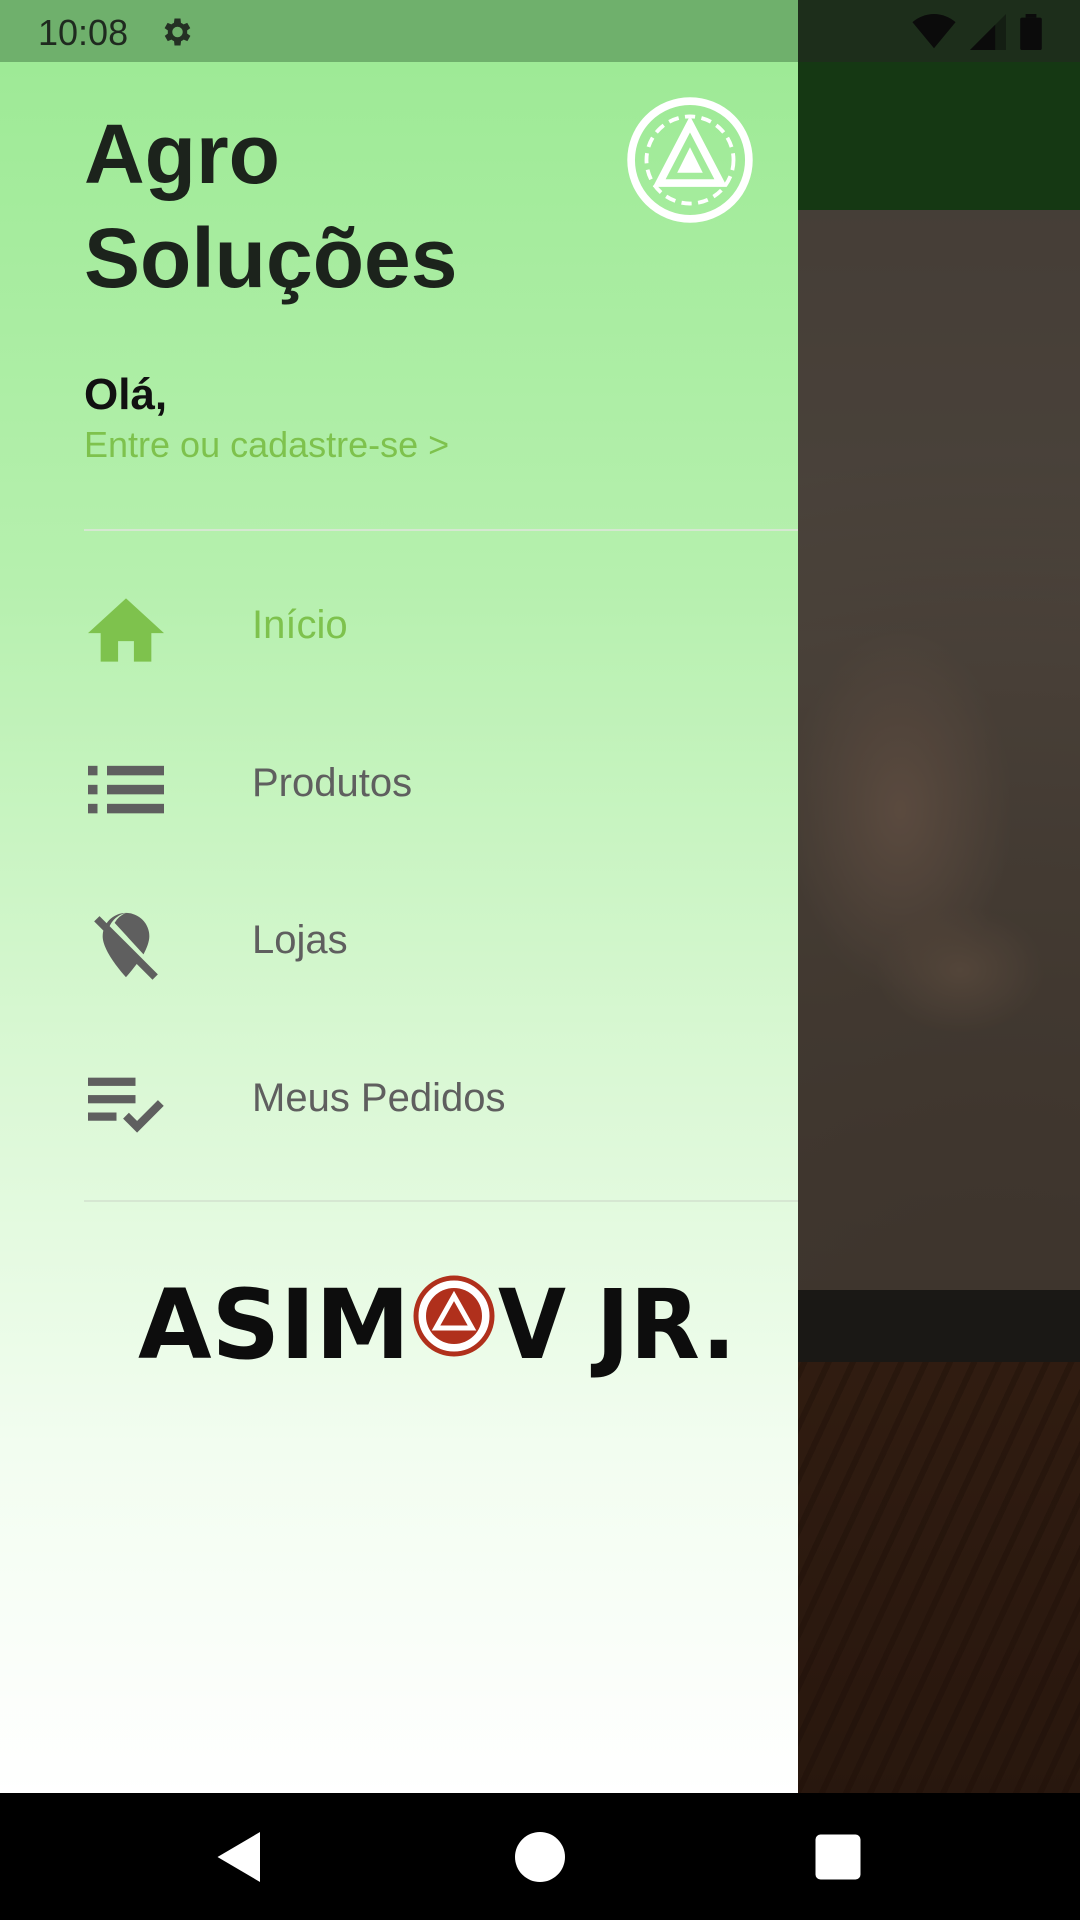 This screenshot has height=1920, width=1080. Describe the element at coordinates (399, 628) in the screenshot. I see `menu-item-inicio: Início` at that location.